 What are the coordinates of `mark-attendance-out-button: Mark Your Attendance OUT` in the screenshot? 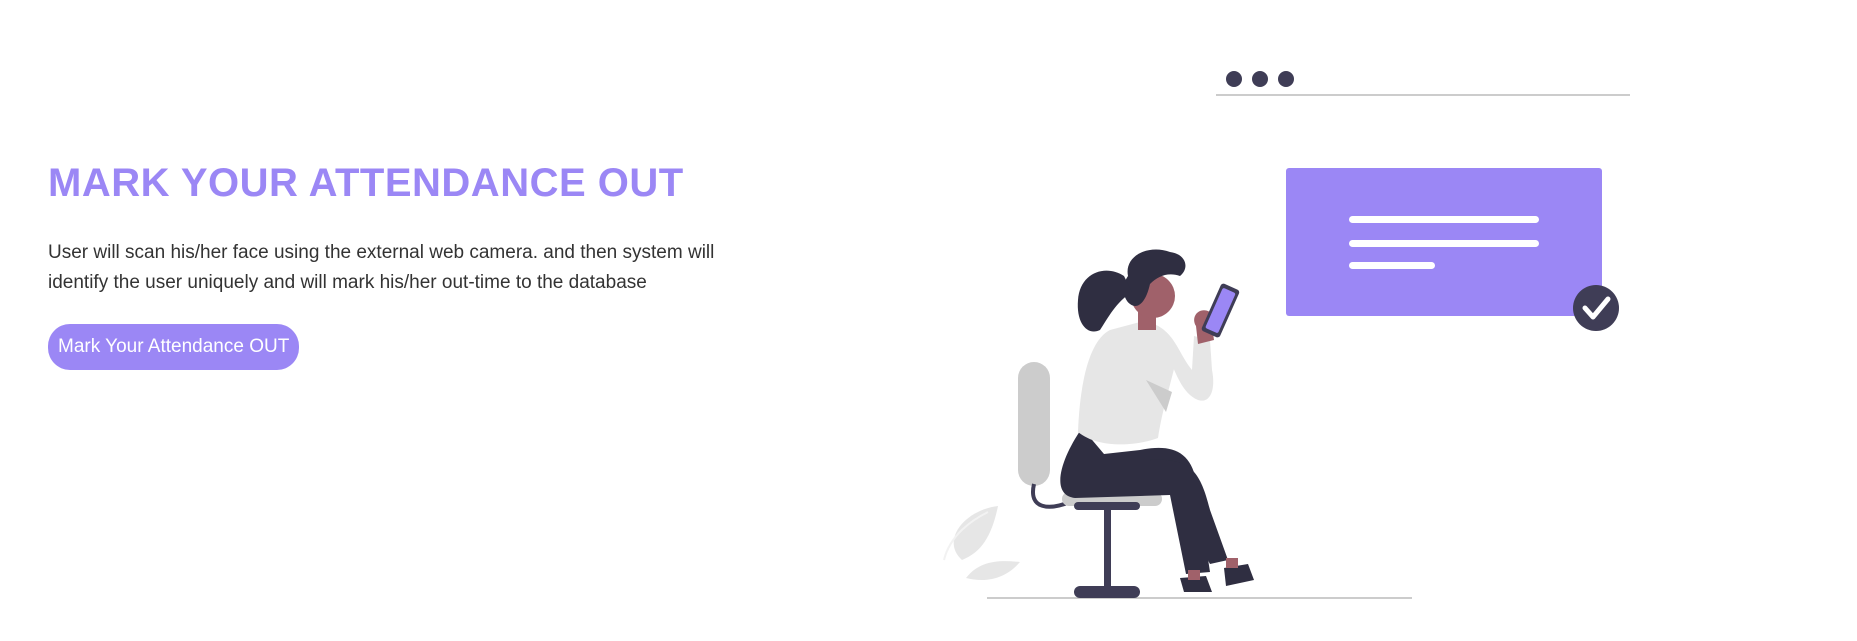 It's located at (174, 347).